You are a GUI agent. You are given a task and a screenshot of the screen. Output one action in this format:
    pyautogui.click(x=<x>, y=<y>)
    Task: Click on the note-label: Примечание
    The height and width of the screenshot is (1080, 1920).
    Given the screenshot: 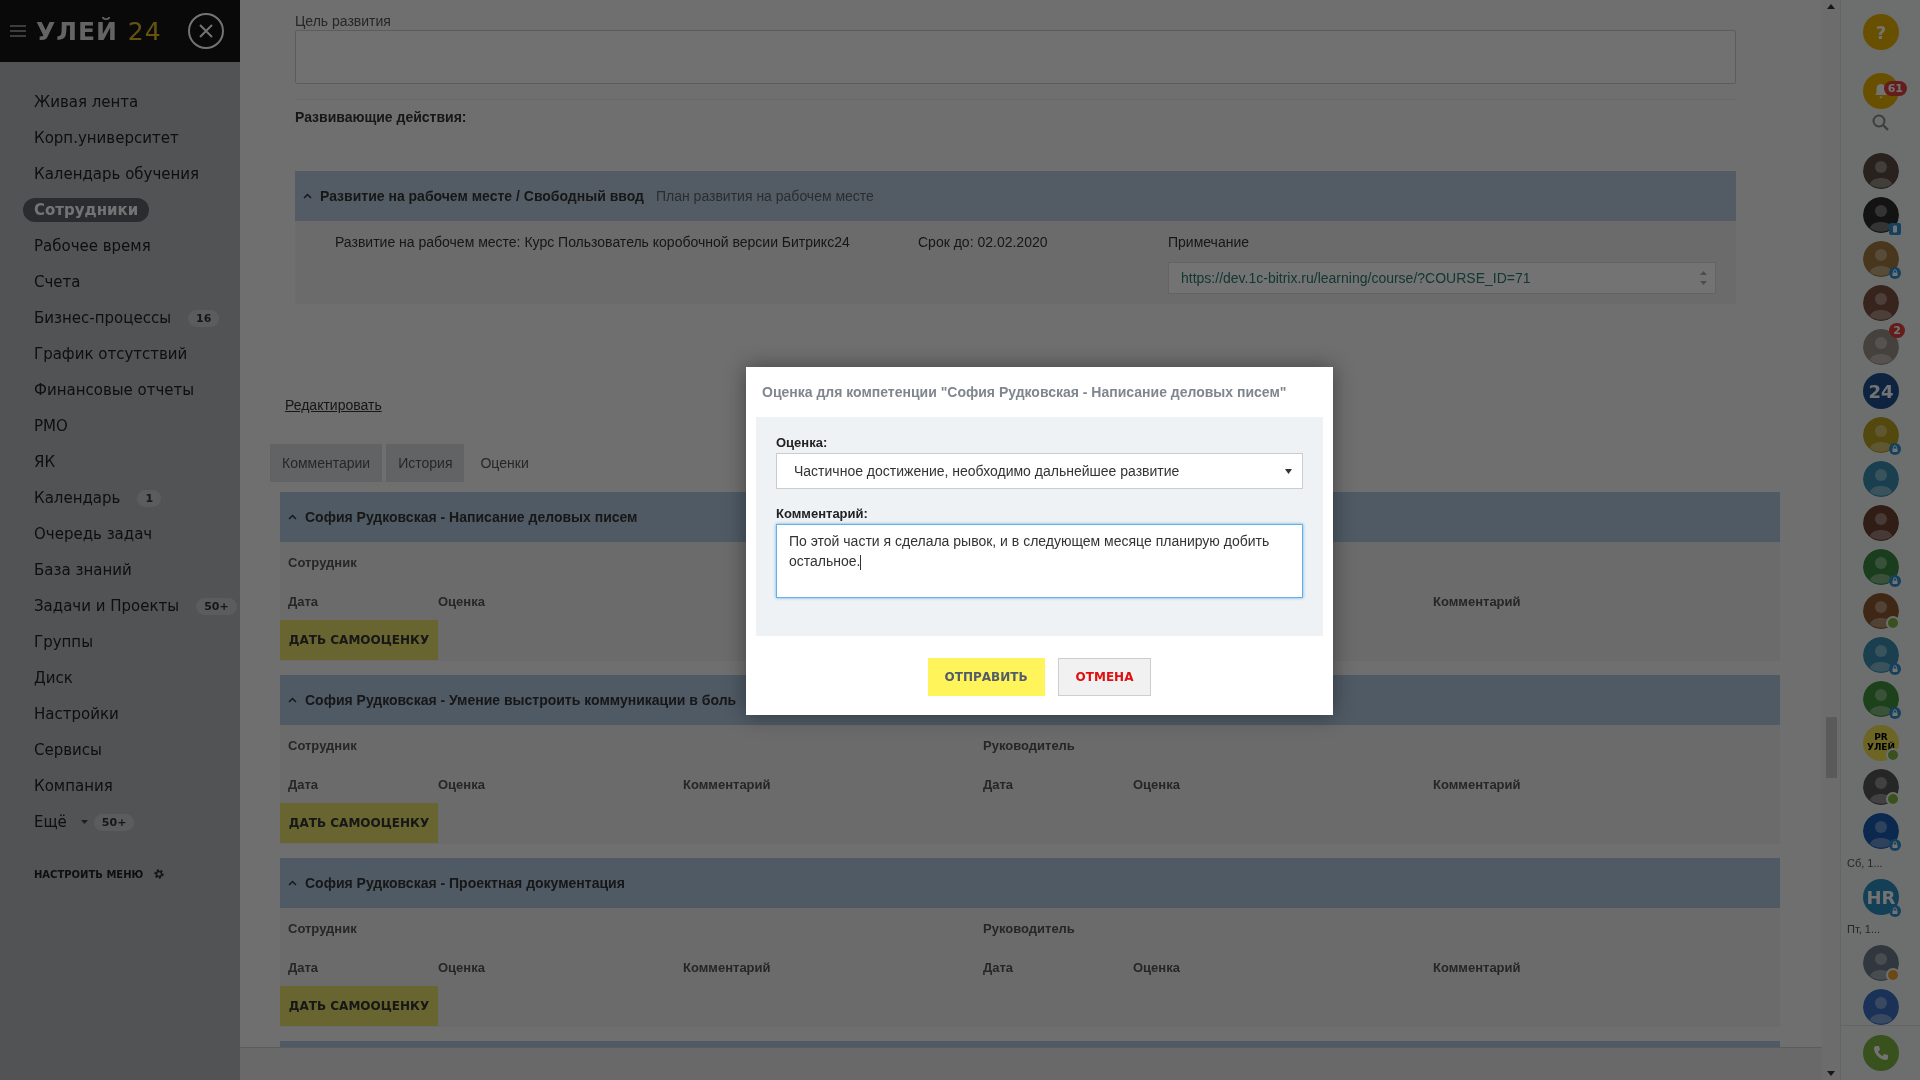 What is the action you would take?
    pyautogui.click(x=1209, y=242)
    